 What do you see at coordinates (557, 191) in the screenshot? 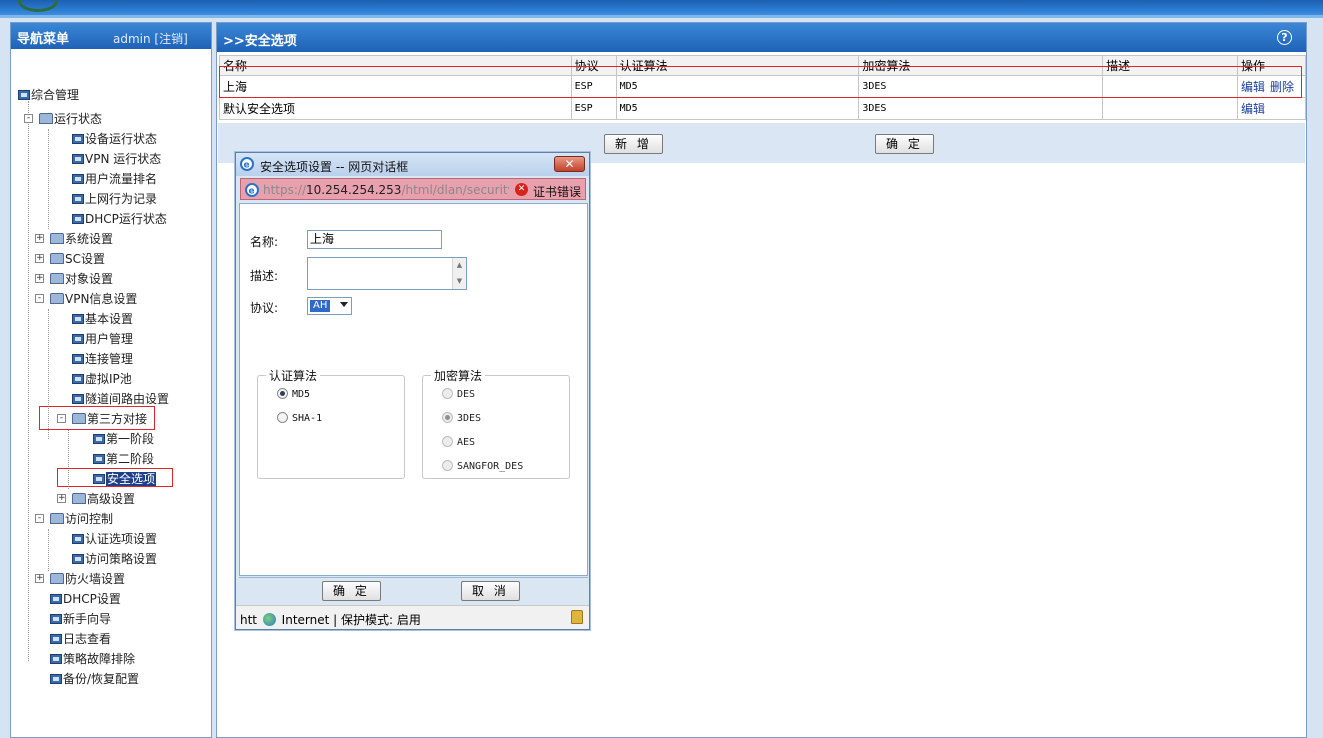
I see `cert-error-label: 证书错误` at bounding box center [557, 191].